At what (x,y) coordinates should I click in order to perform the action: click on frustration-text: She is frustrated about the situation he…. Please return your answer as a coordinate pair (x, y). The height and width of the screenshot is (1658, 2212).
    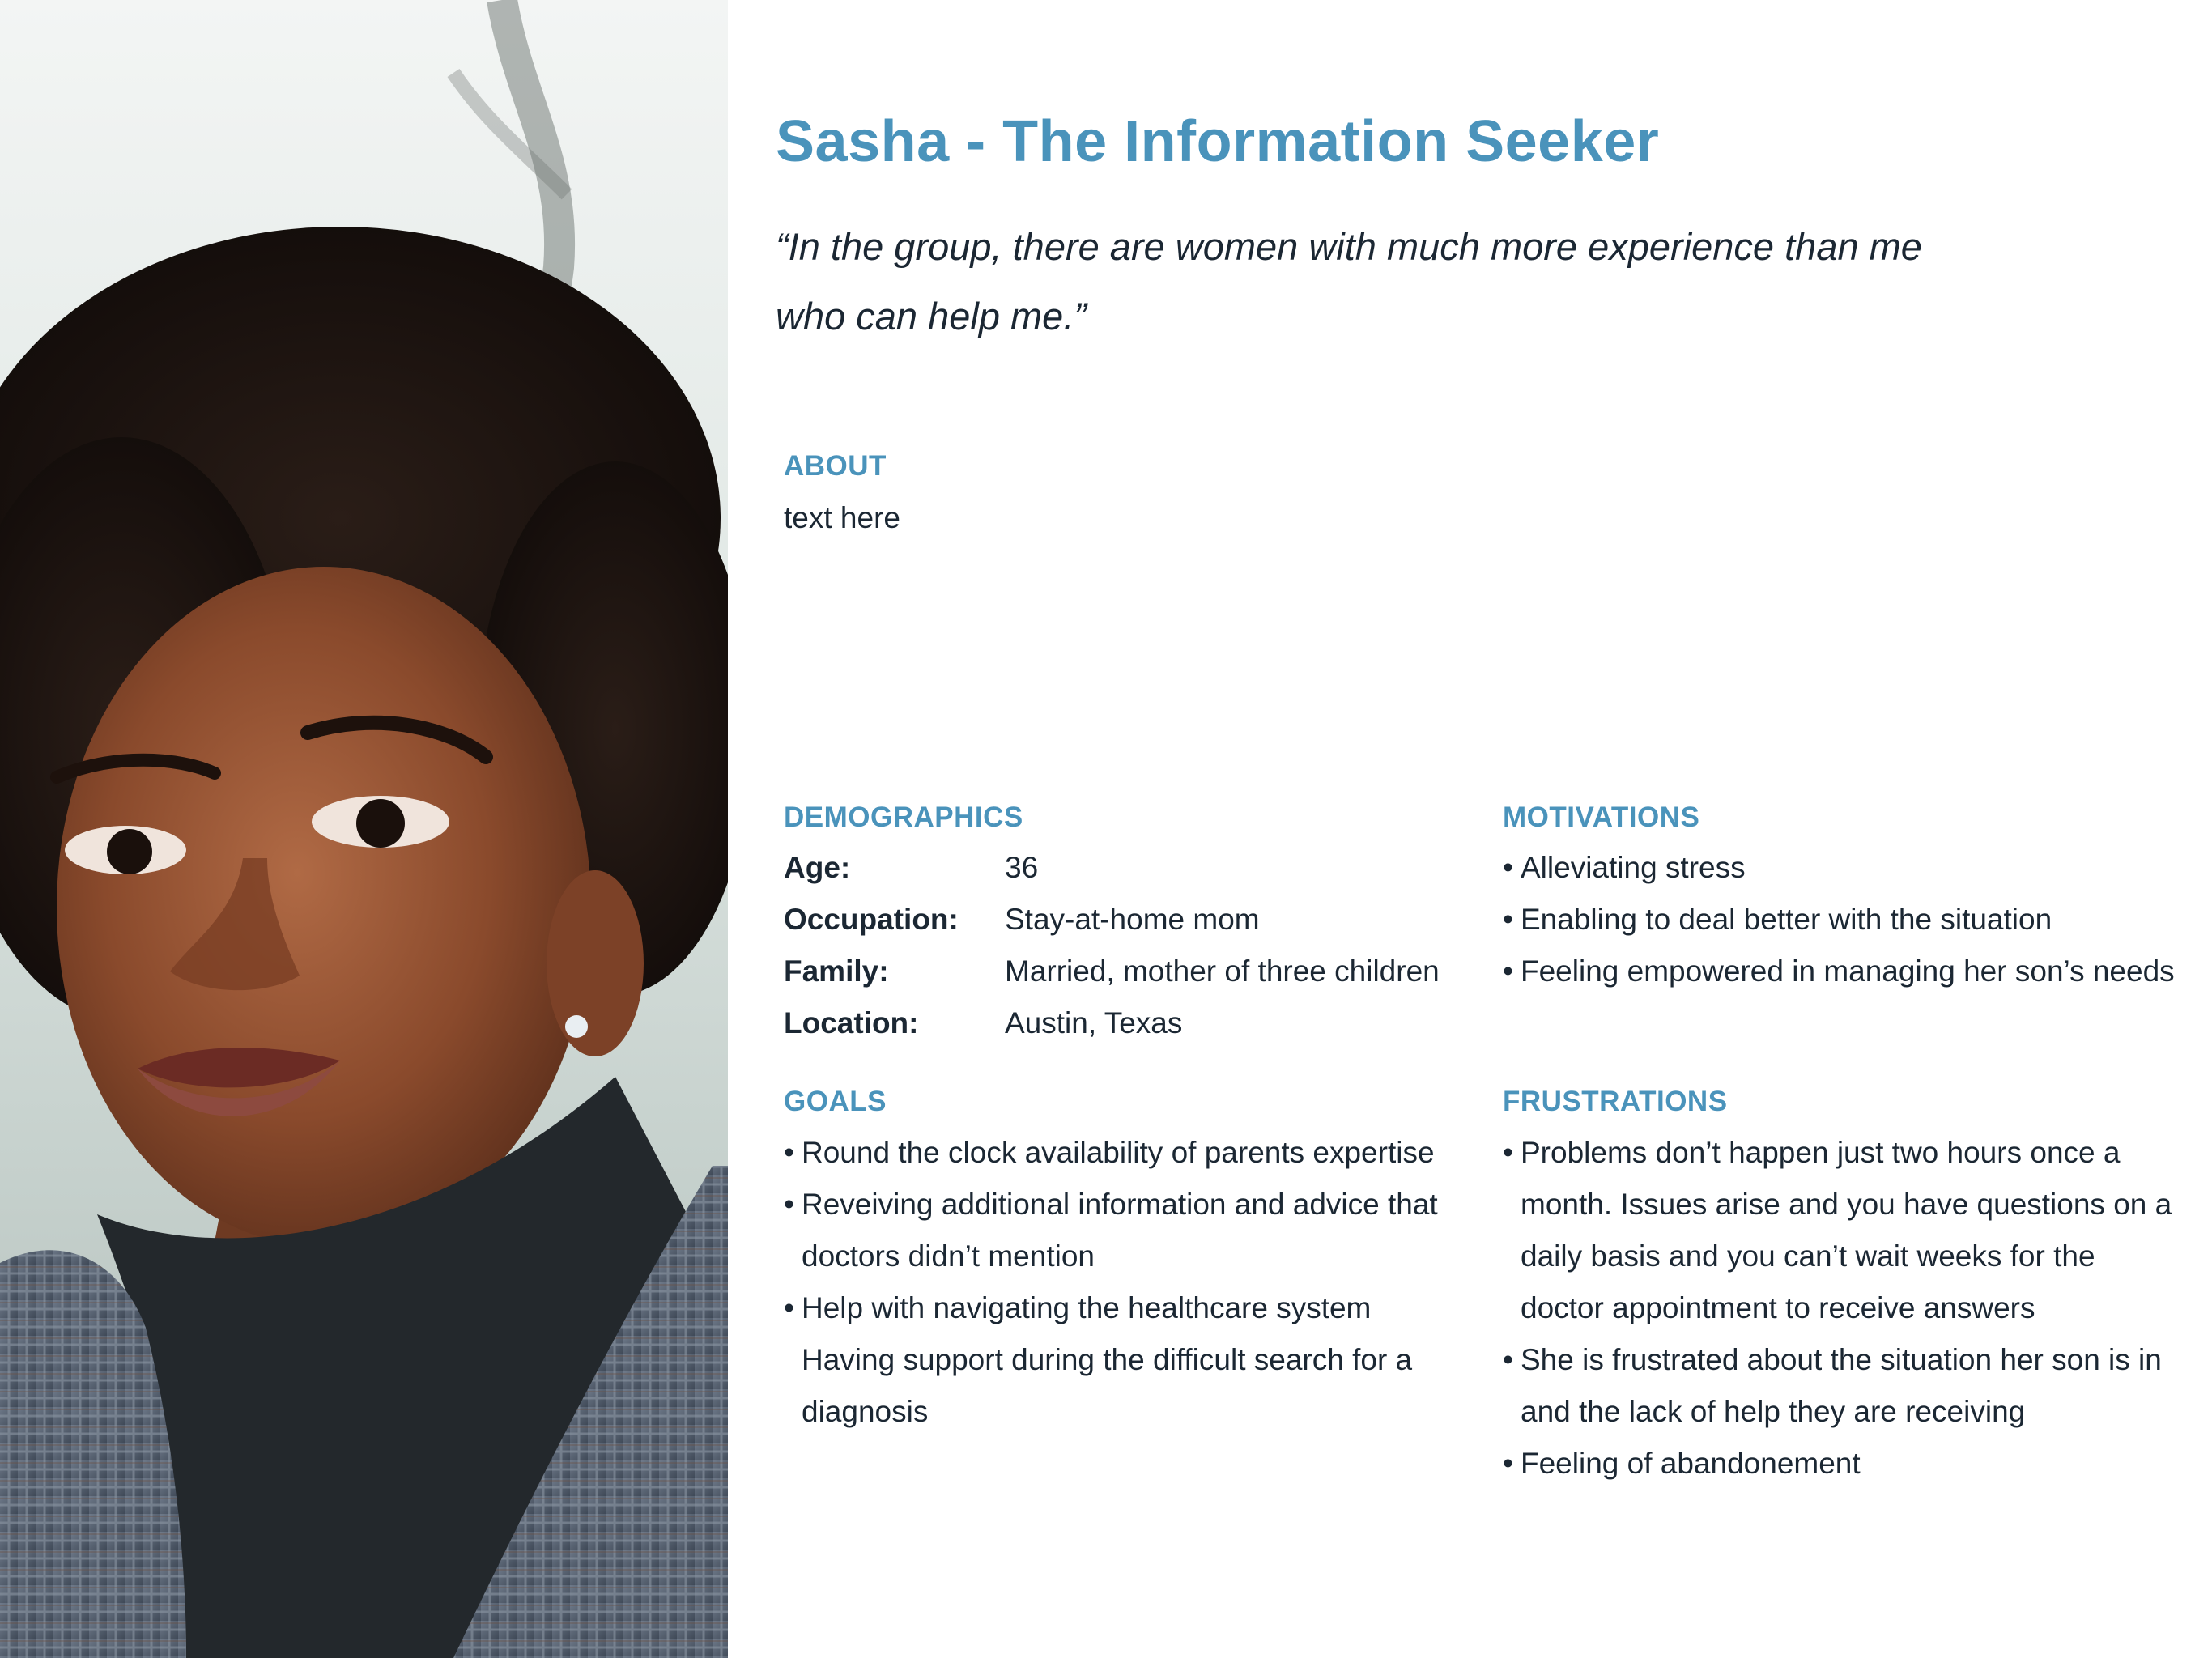
    Looking at the image, I should click on (1842, 1385).